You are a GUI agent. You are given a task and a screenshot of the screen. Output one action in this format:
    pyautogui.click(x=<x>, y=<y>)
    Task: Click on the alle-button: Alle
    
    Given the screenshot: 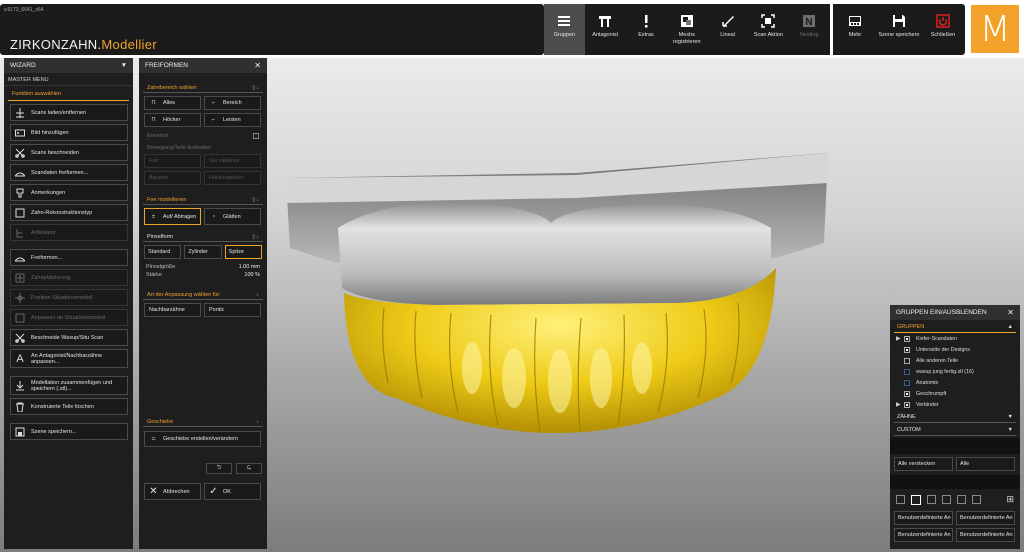 What is the action you would take?
    pyautogui.click(x=985, y=464)
    